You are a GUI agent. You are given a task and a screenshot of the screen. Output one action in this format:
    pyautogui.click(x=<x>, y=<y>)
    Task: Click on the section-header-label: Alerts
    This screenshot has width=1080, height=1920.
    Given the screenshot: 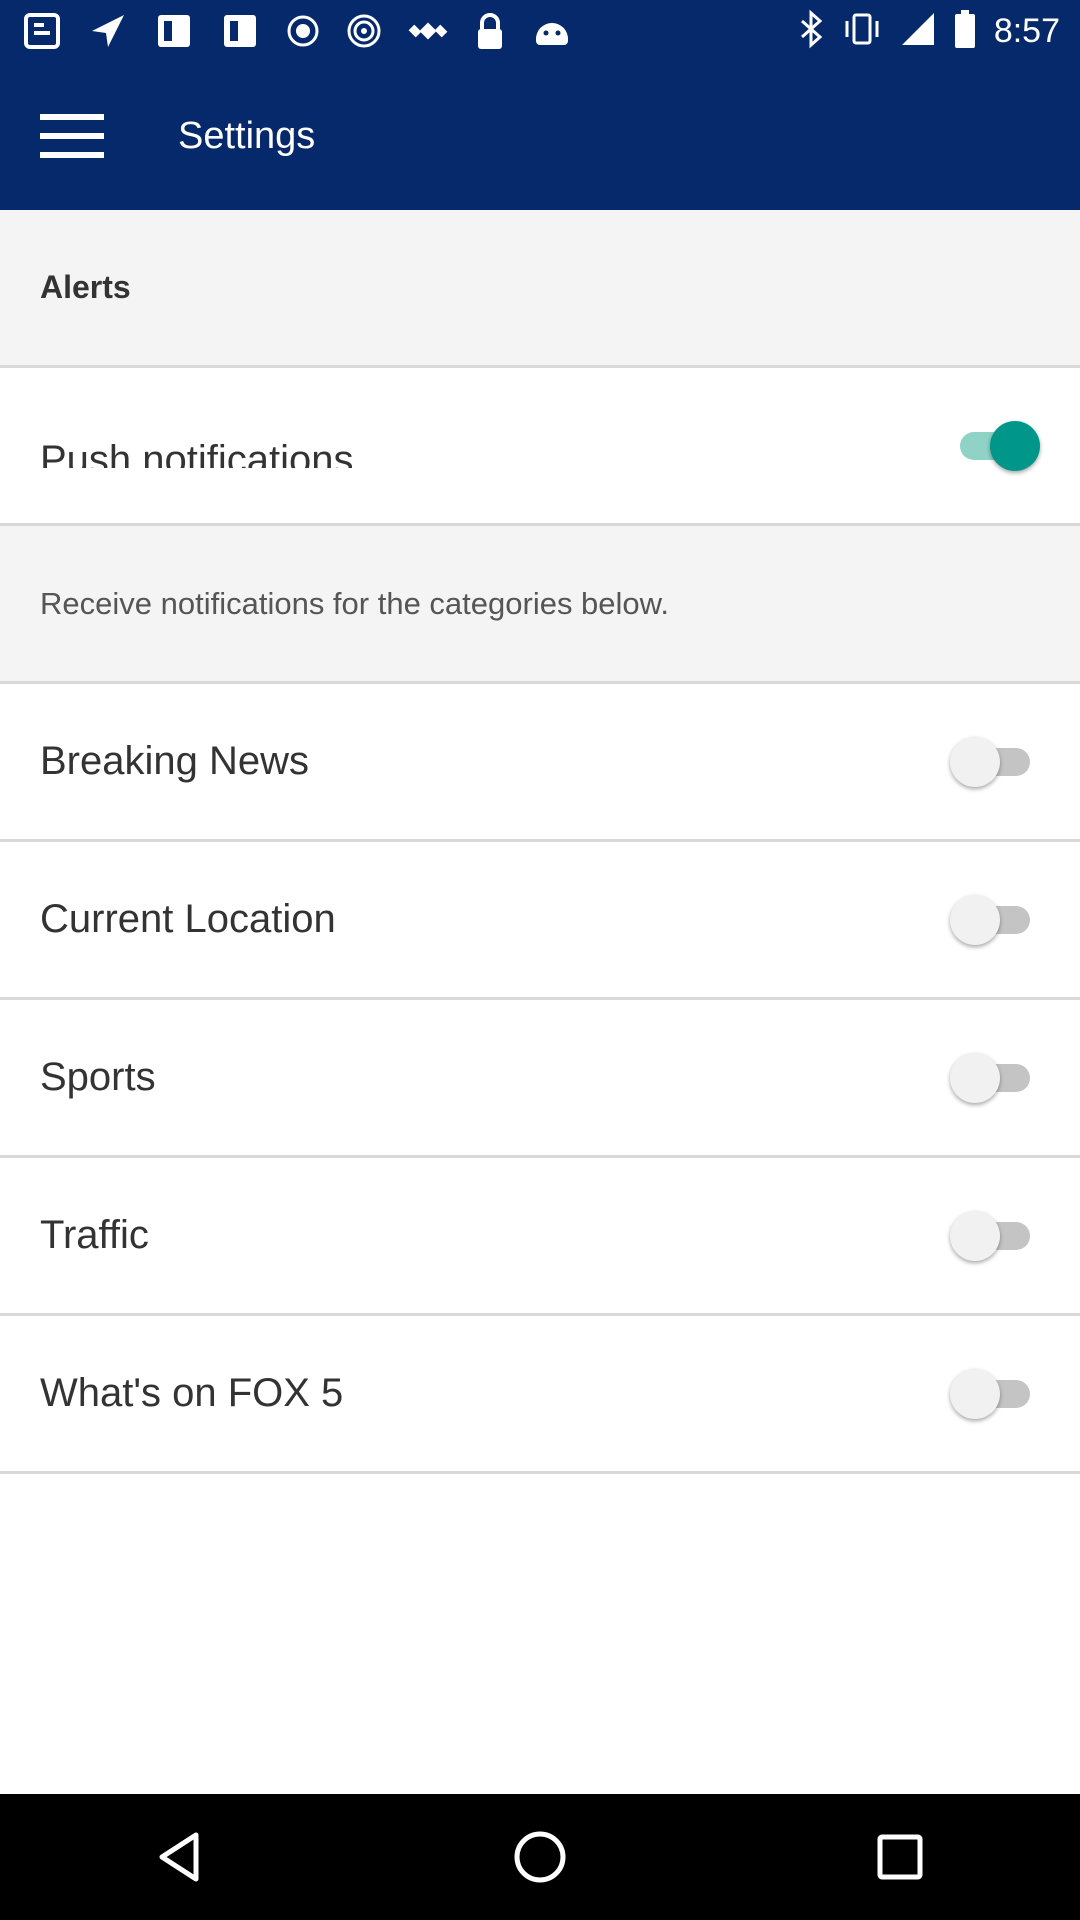 What is the action you would take?
    pyautogui.click(x=85, y=287)
    